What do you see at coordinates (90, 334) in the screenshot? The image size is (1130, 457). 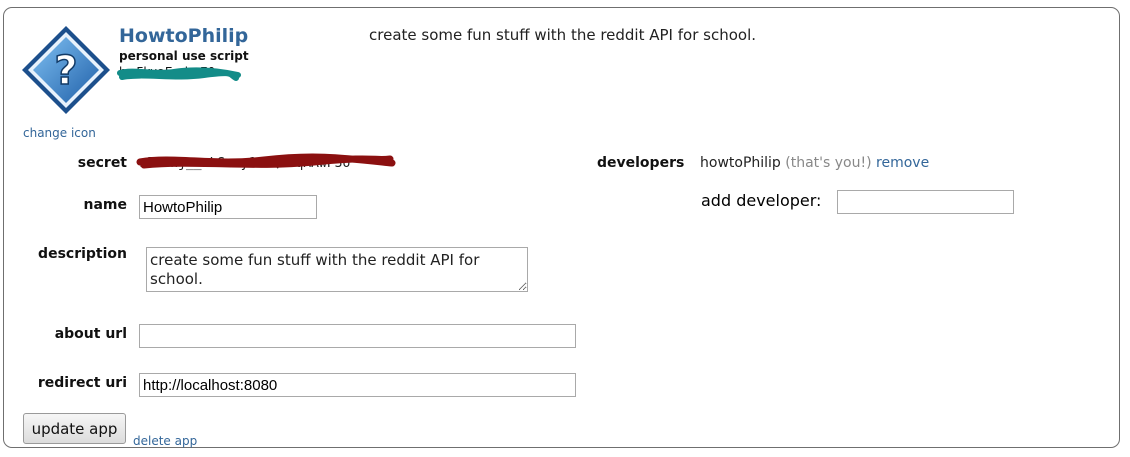 I see `about-url-label: about url` at bounding box center [90, 334].